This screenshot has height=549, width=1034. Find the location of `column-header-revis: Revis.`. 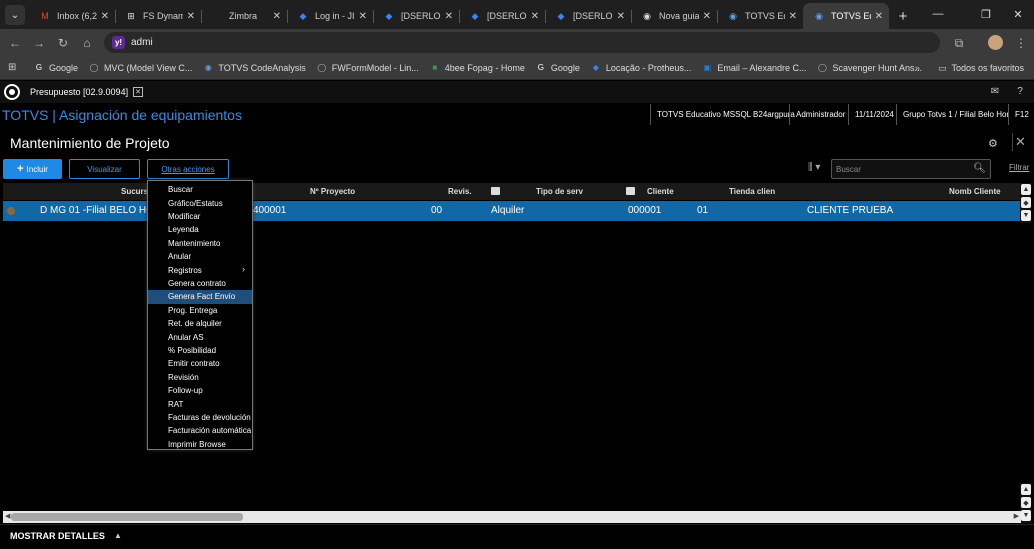

column-header-revis: Revis. is located at coordinates (460, 191).